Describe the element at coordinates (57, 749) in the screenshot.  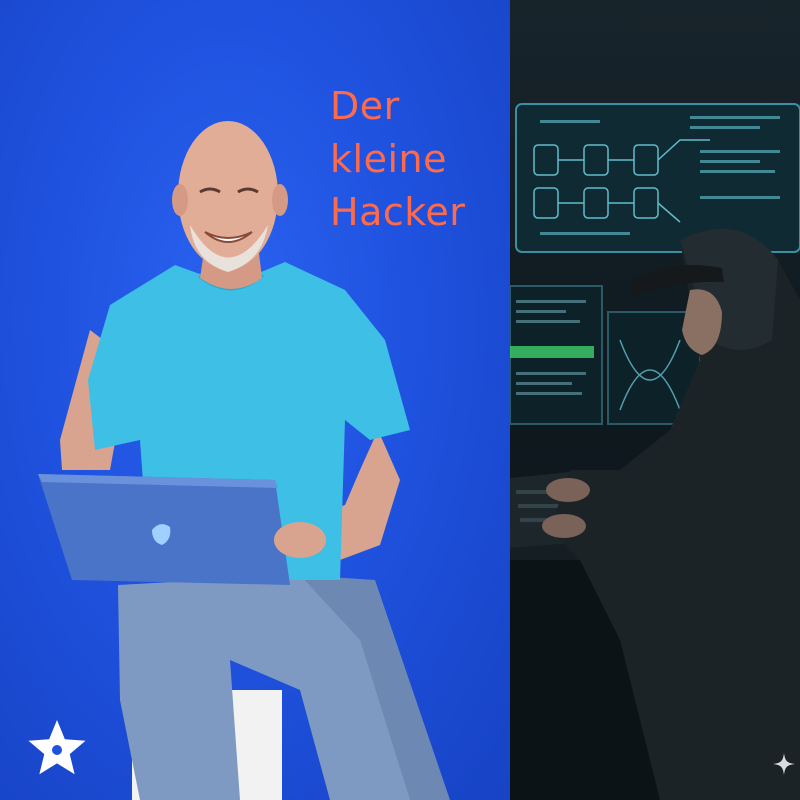
I see `white-star-flower-icon` at that location.